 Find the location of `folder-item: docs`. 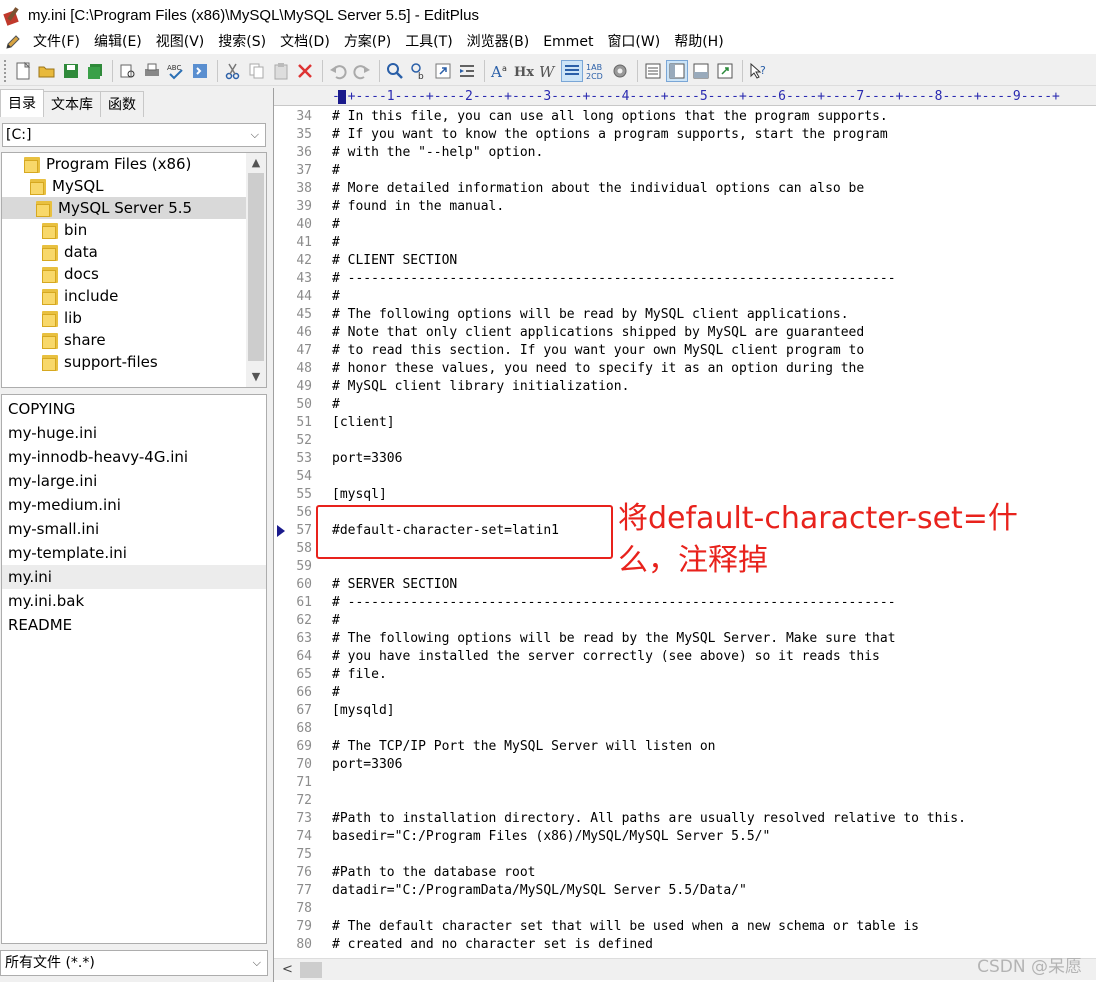

folder-item: docs is located at coordinates (124, 274).